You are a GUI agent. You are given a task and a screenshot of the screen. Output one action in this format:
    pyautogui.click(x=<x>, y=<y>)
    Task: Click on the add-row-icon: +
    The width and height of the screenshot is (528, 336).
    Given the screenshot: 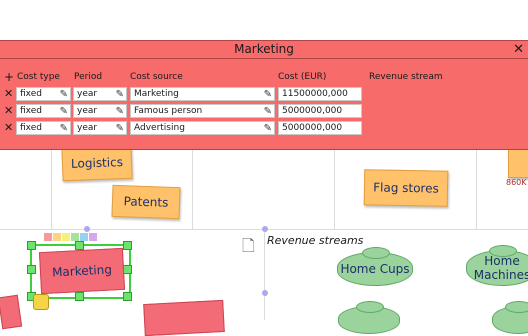 What is the action you would take?
    pyautogui.click(x=9, y=77)
    